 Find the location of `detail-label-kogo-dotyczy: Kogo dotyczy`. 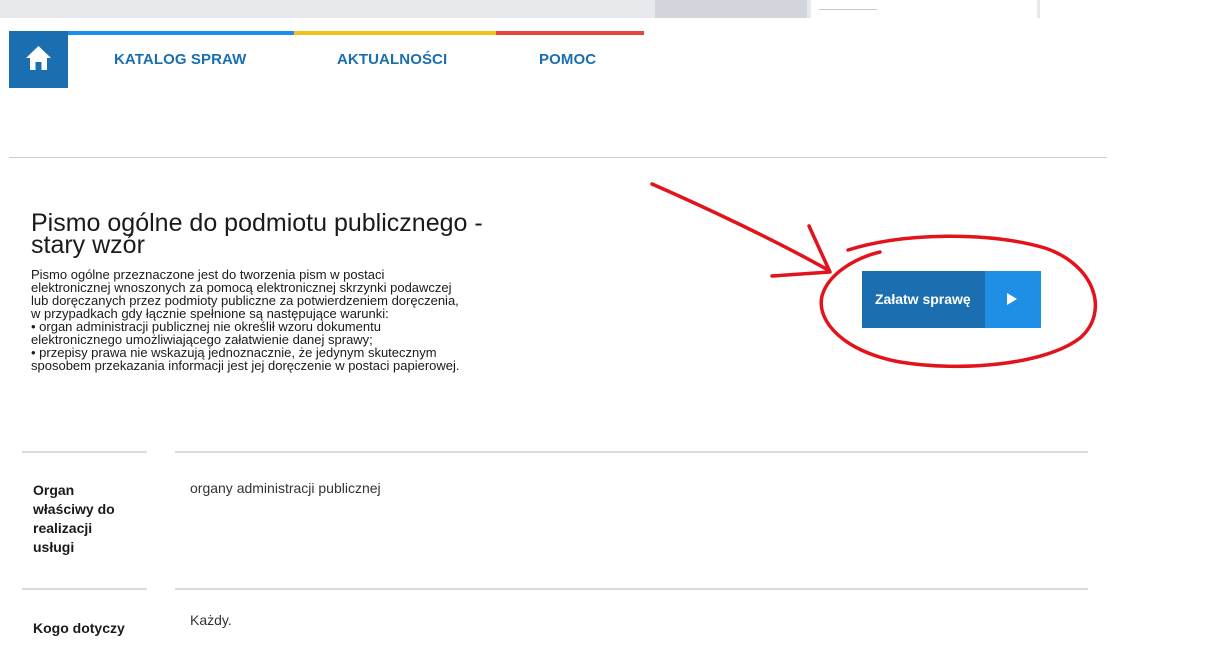

detail-label-kogo-dotyczy: Kogo dotyczy is located at coordinates (79, 628).